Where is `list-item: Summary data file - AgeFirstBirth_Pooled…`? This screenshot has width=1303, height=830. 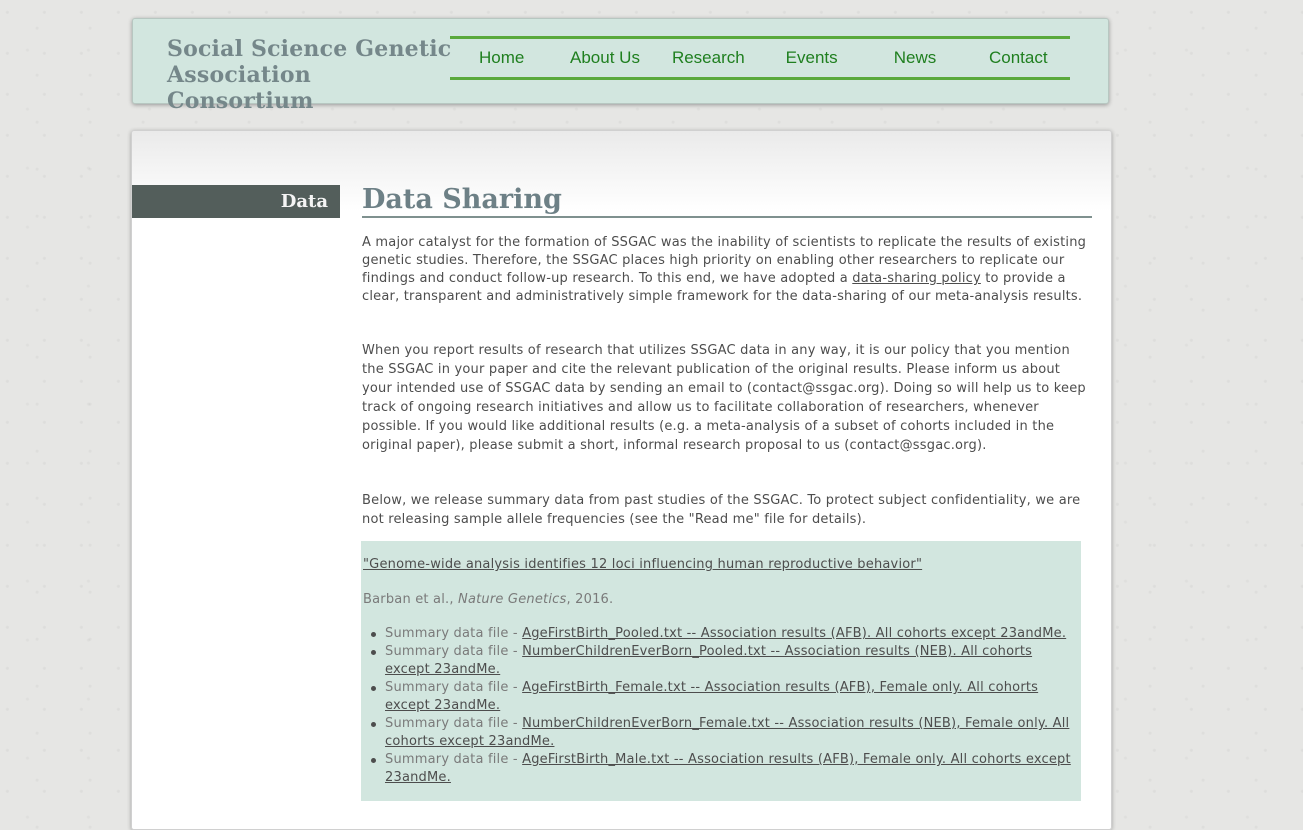 list-item: Summary data file - AgeFirstBirth_Pooled… is located at coordinates (720, 634).